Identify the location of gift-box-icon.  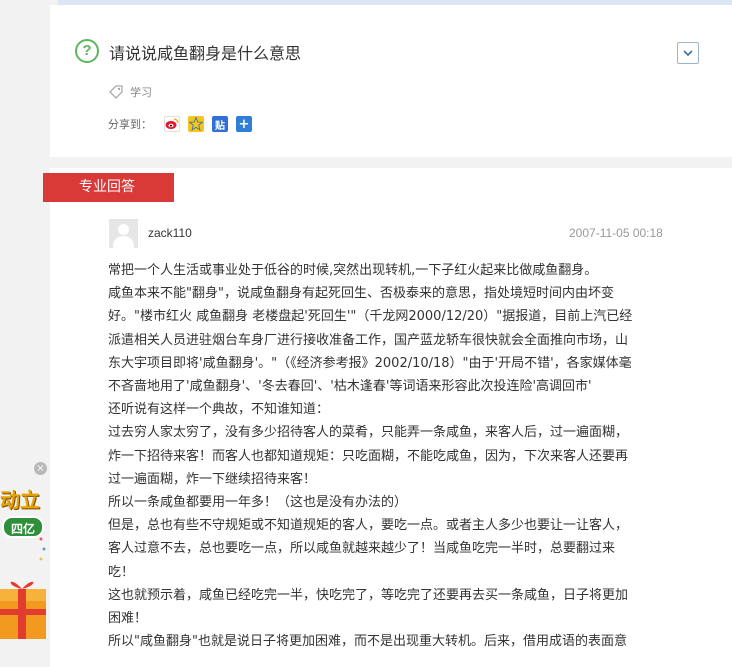
(23, 607).